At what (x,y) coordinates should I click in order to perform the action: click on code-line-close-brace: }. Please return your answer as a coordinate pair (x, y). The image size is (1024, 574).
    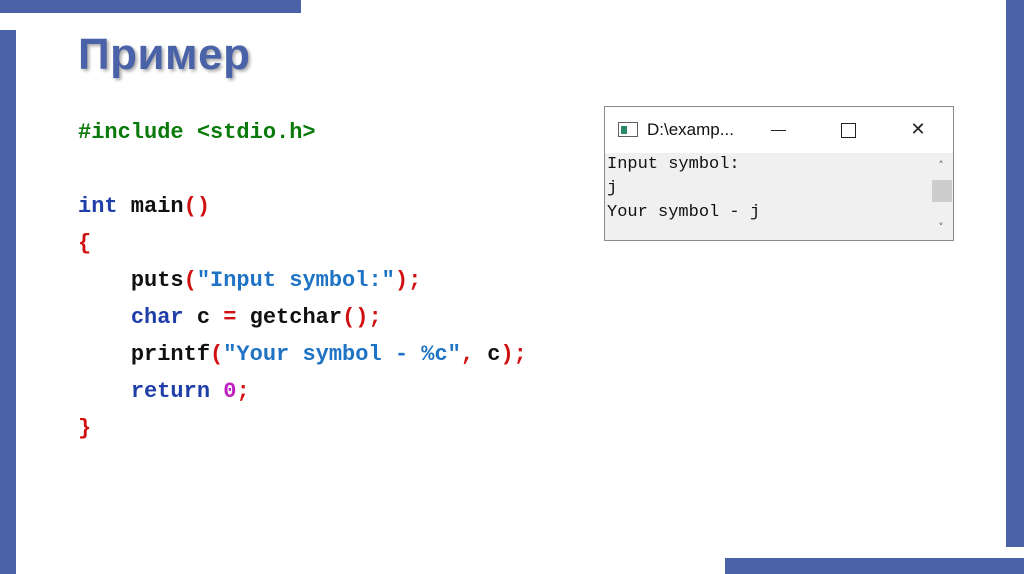
    Looking at the image, I should click on (302, 428).